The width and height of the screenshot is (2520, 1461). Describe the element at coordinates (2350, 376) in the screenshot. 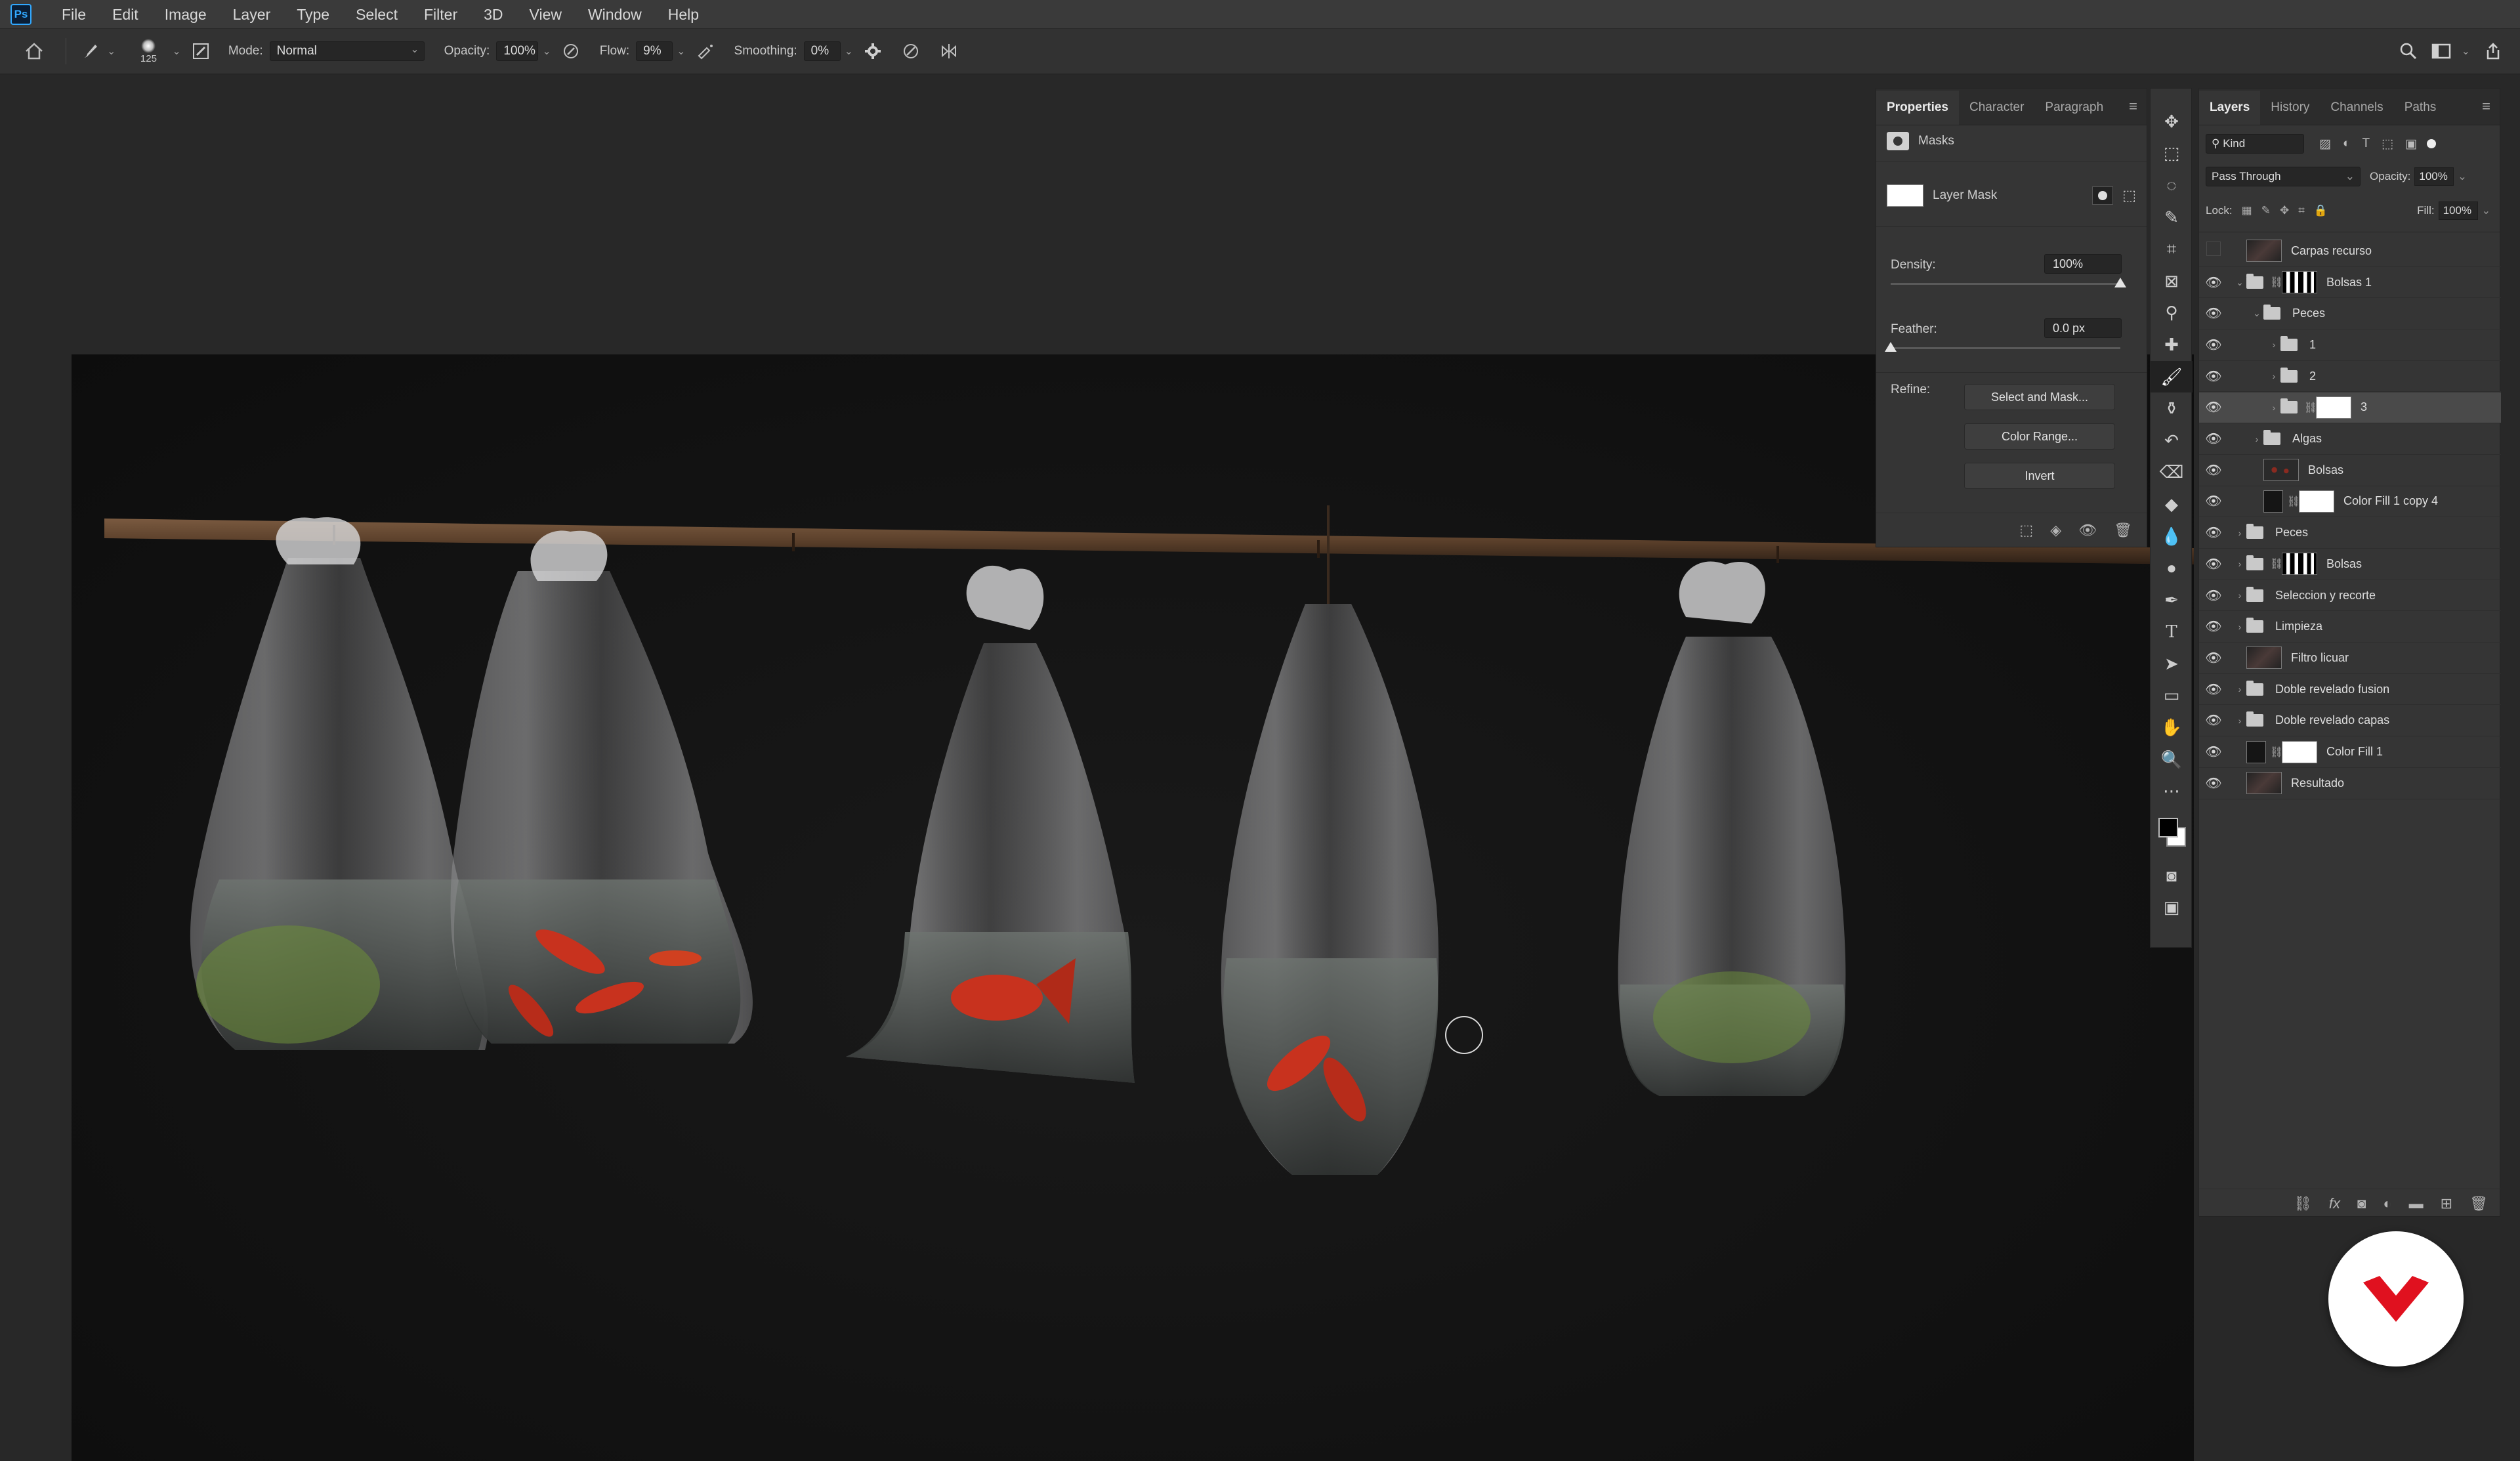

I see `layer-row: 👁 › 2` at that location.